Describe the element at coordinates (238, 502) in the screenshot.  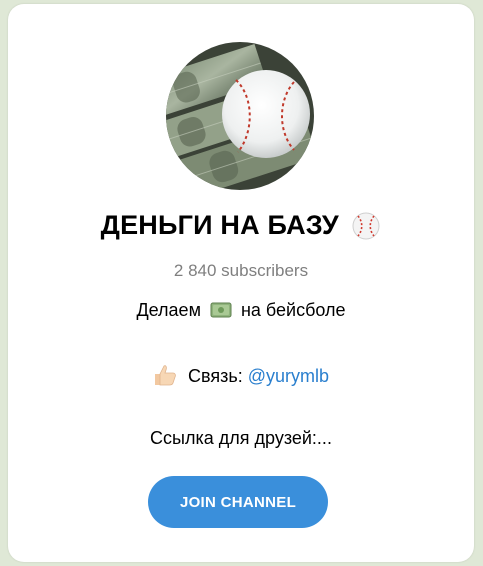
I see `join-channel-button: JOIN CHANNEL` at that location.